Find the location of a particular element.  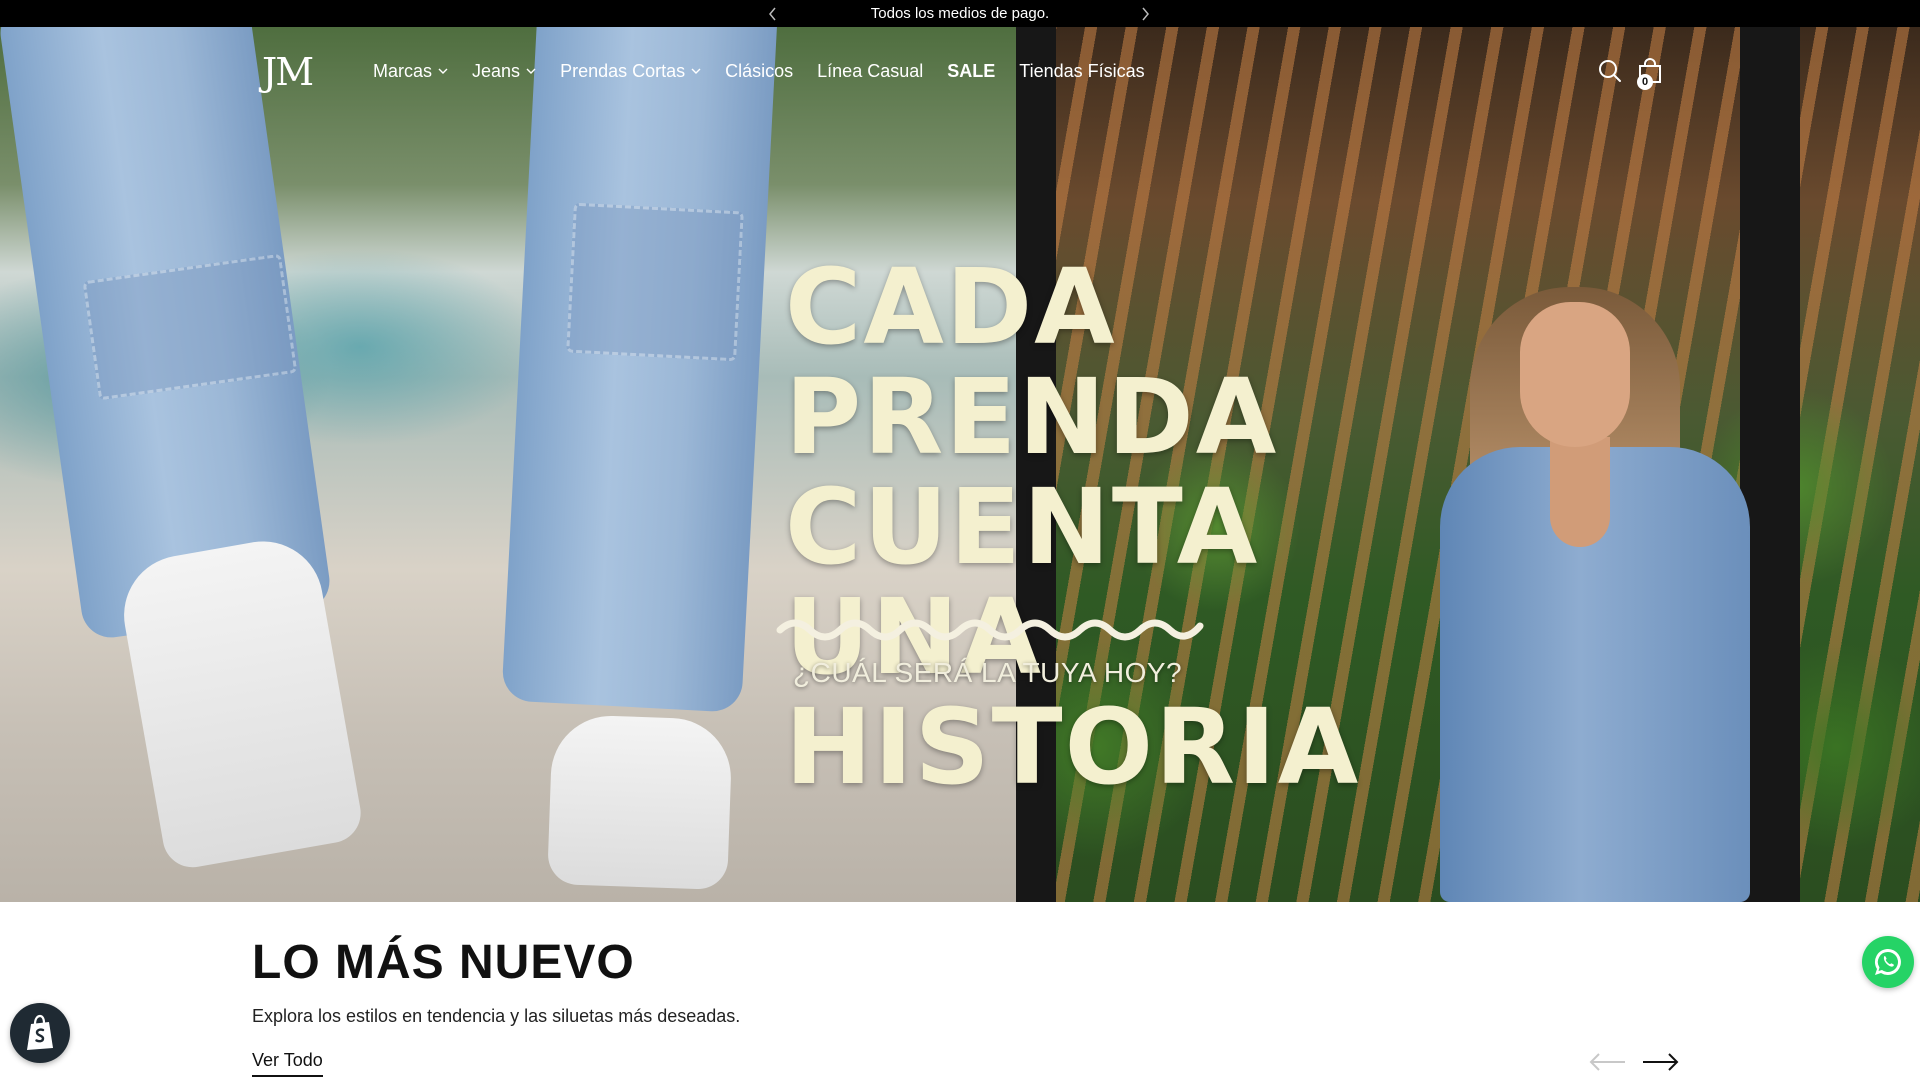

chevron-left-icon is located at coordinates (772, 13).